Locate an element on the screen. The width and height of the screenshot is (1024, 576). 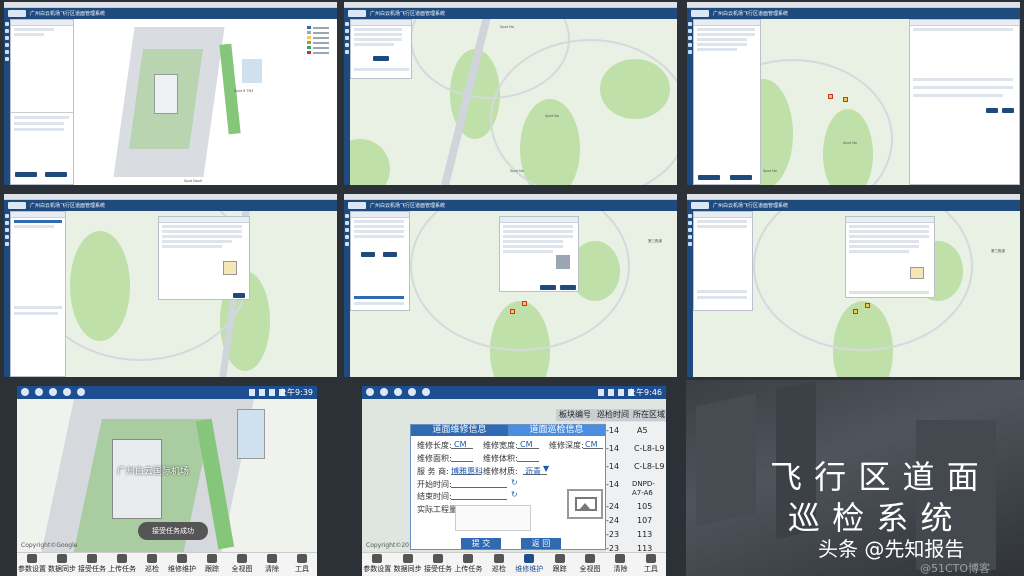
repair-length-label: 维修长度: is located at coordinates (434, 445).